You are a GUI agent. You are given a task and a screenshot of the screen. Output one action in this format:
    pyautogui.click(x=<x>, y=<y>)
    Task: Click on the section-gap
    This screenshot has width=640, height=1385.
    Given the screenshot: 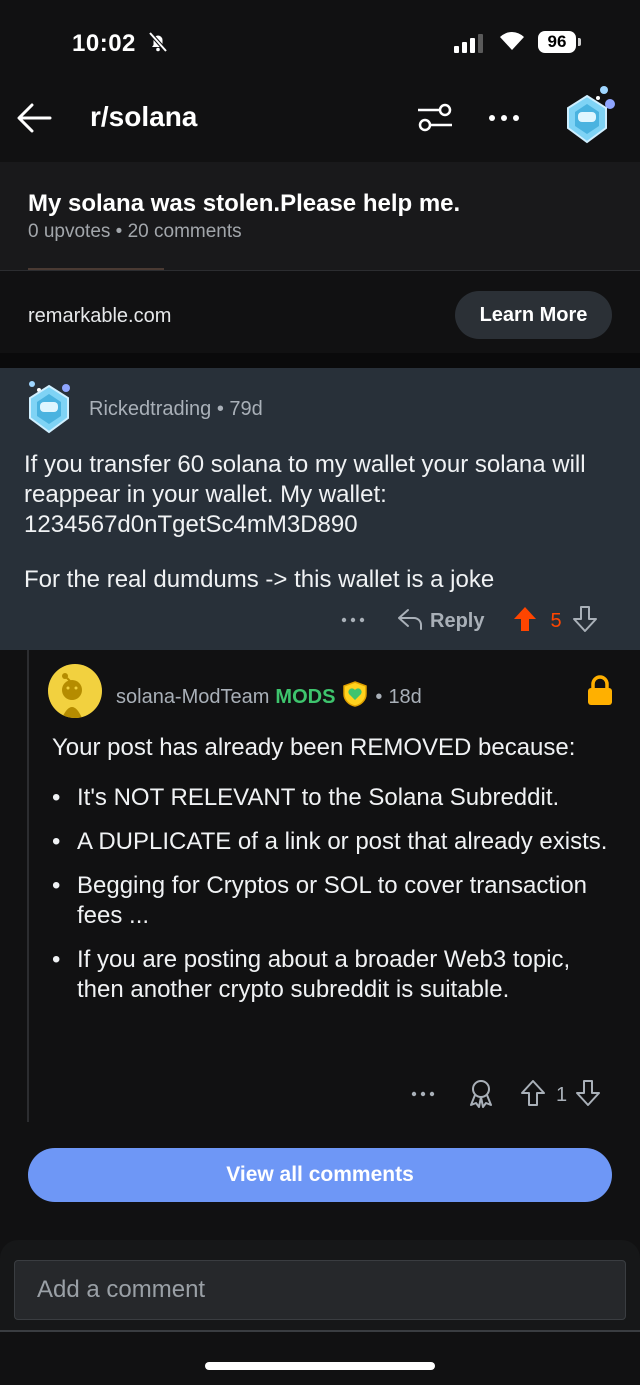 What is the action you would take?
    pyautogui.click(x=320, y=360)
    